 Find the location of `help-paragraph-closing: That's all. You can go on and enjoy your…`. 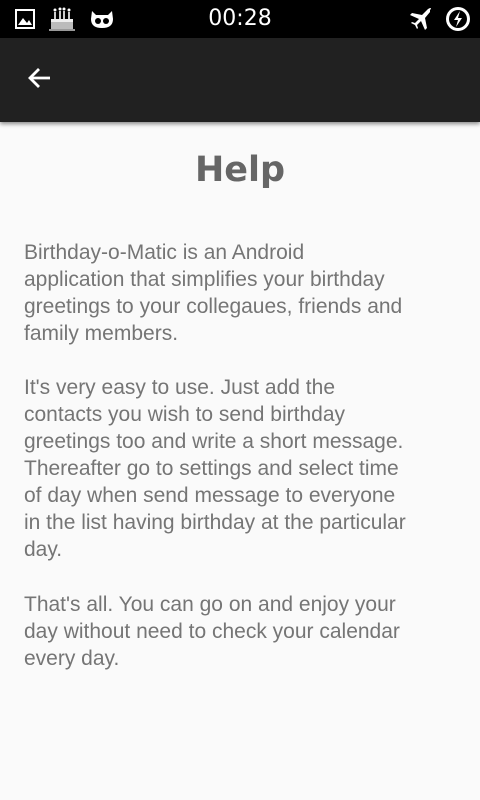

help-paragraph-closing: That's all. You can go on and enjoy your… is located at coordinates (212, 631).